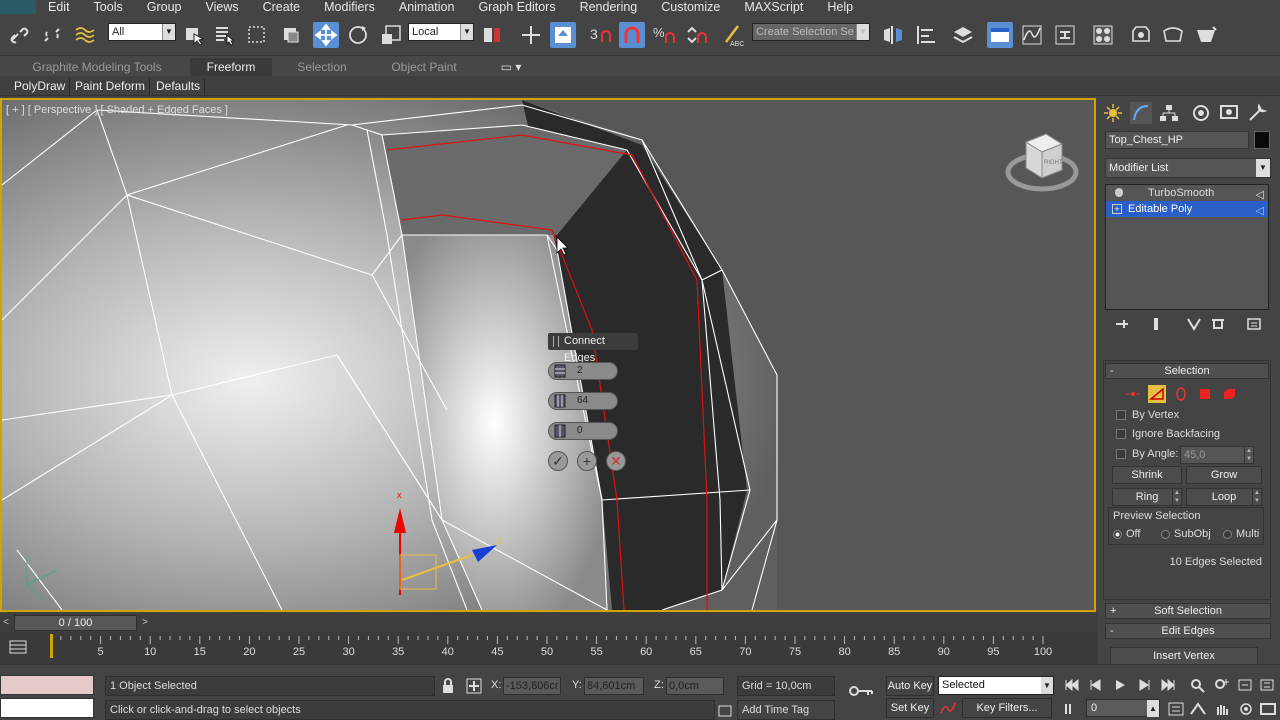  What do you see at coordinates (1187, 193) in the screenshot?
I see `stack-item-turbosmooth: TurboSmooth ◁` at bounding box center [1187, 193].